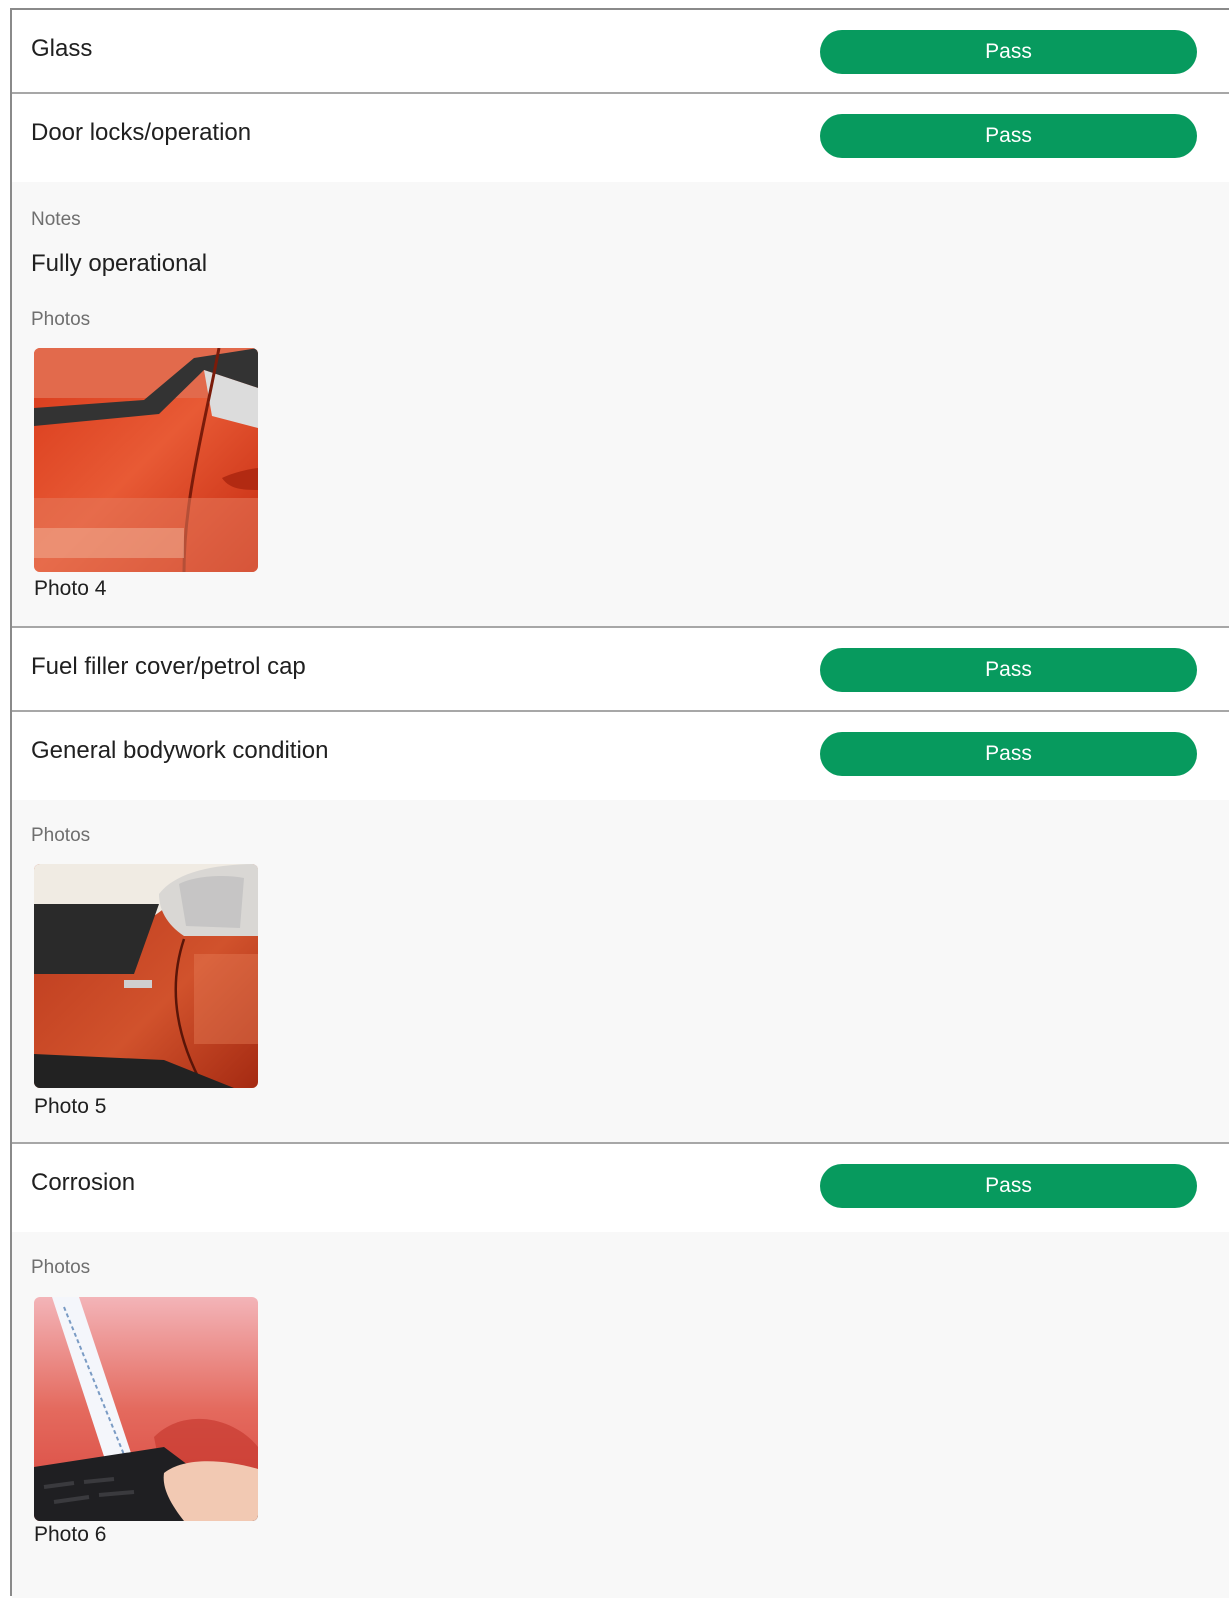 The height and width of the screenshot is (1598, 1229). I want to click on row-label: Glass, so click(62, 48).